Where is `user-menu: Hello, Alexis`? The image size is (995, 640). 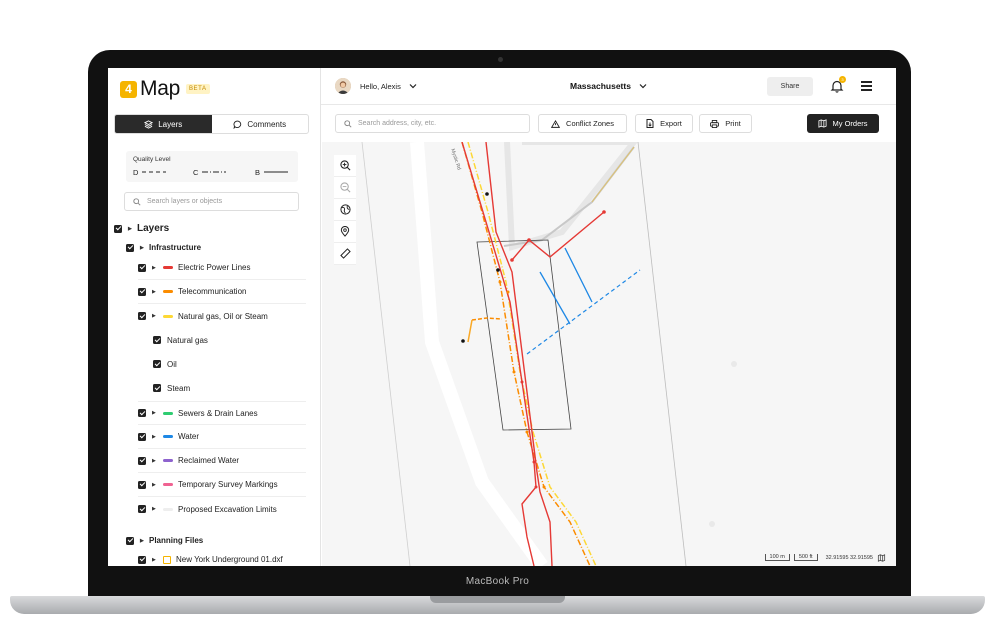 user-menu: Hello, Alexis is located at coordinates (388, 86).